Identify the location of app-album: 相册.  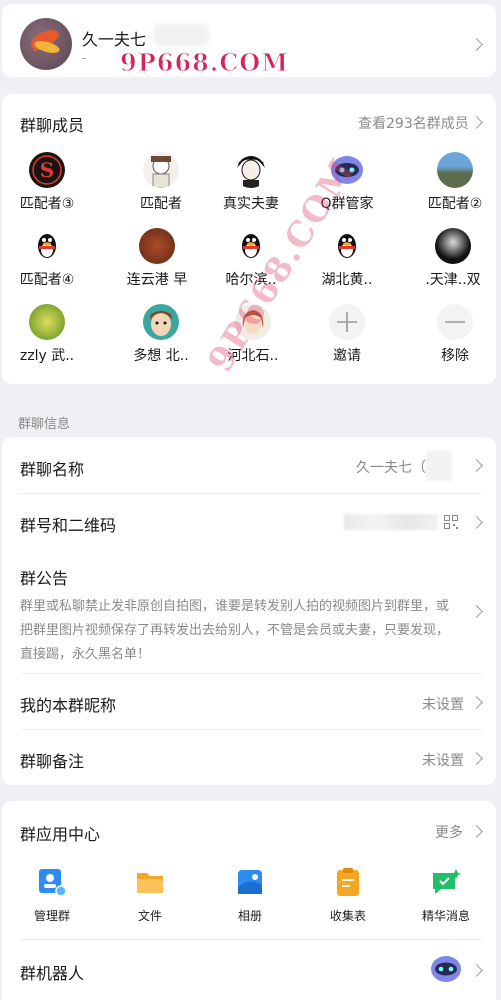
(250, 895).